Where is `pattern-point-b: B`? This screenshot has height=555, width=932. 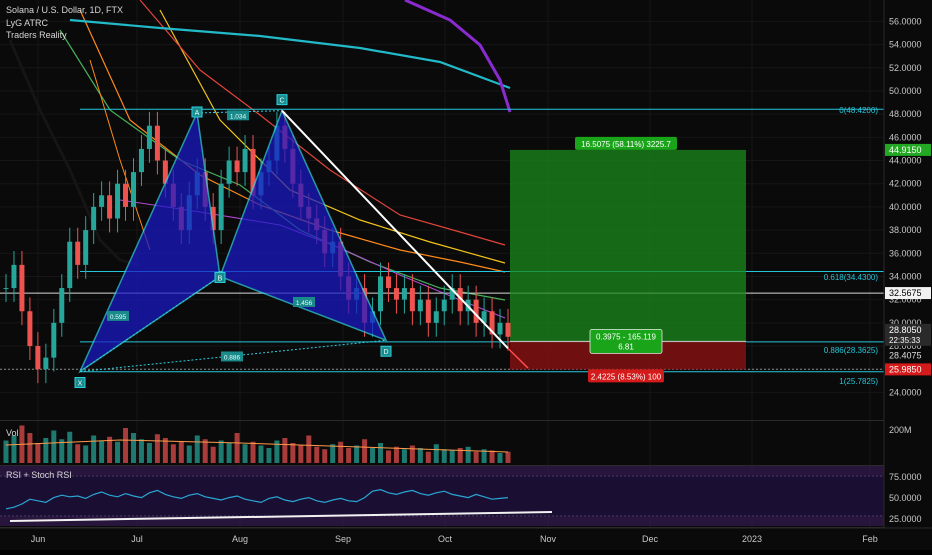 pattern-point-b: B is located at coordinates (220, 278).